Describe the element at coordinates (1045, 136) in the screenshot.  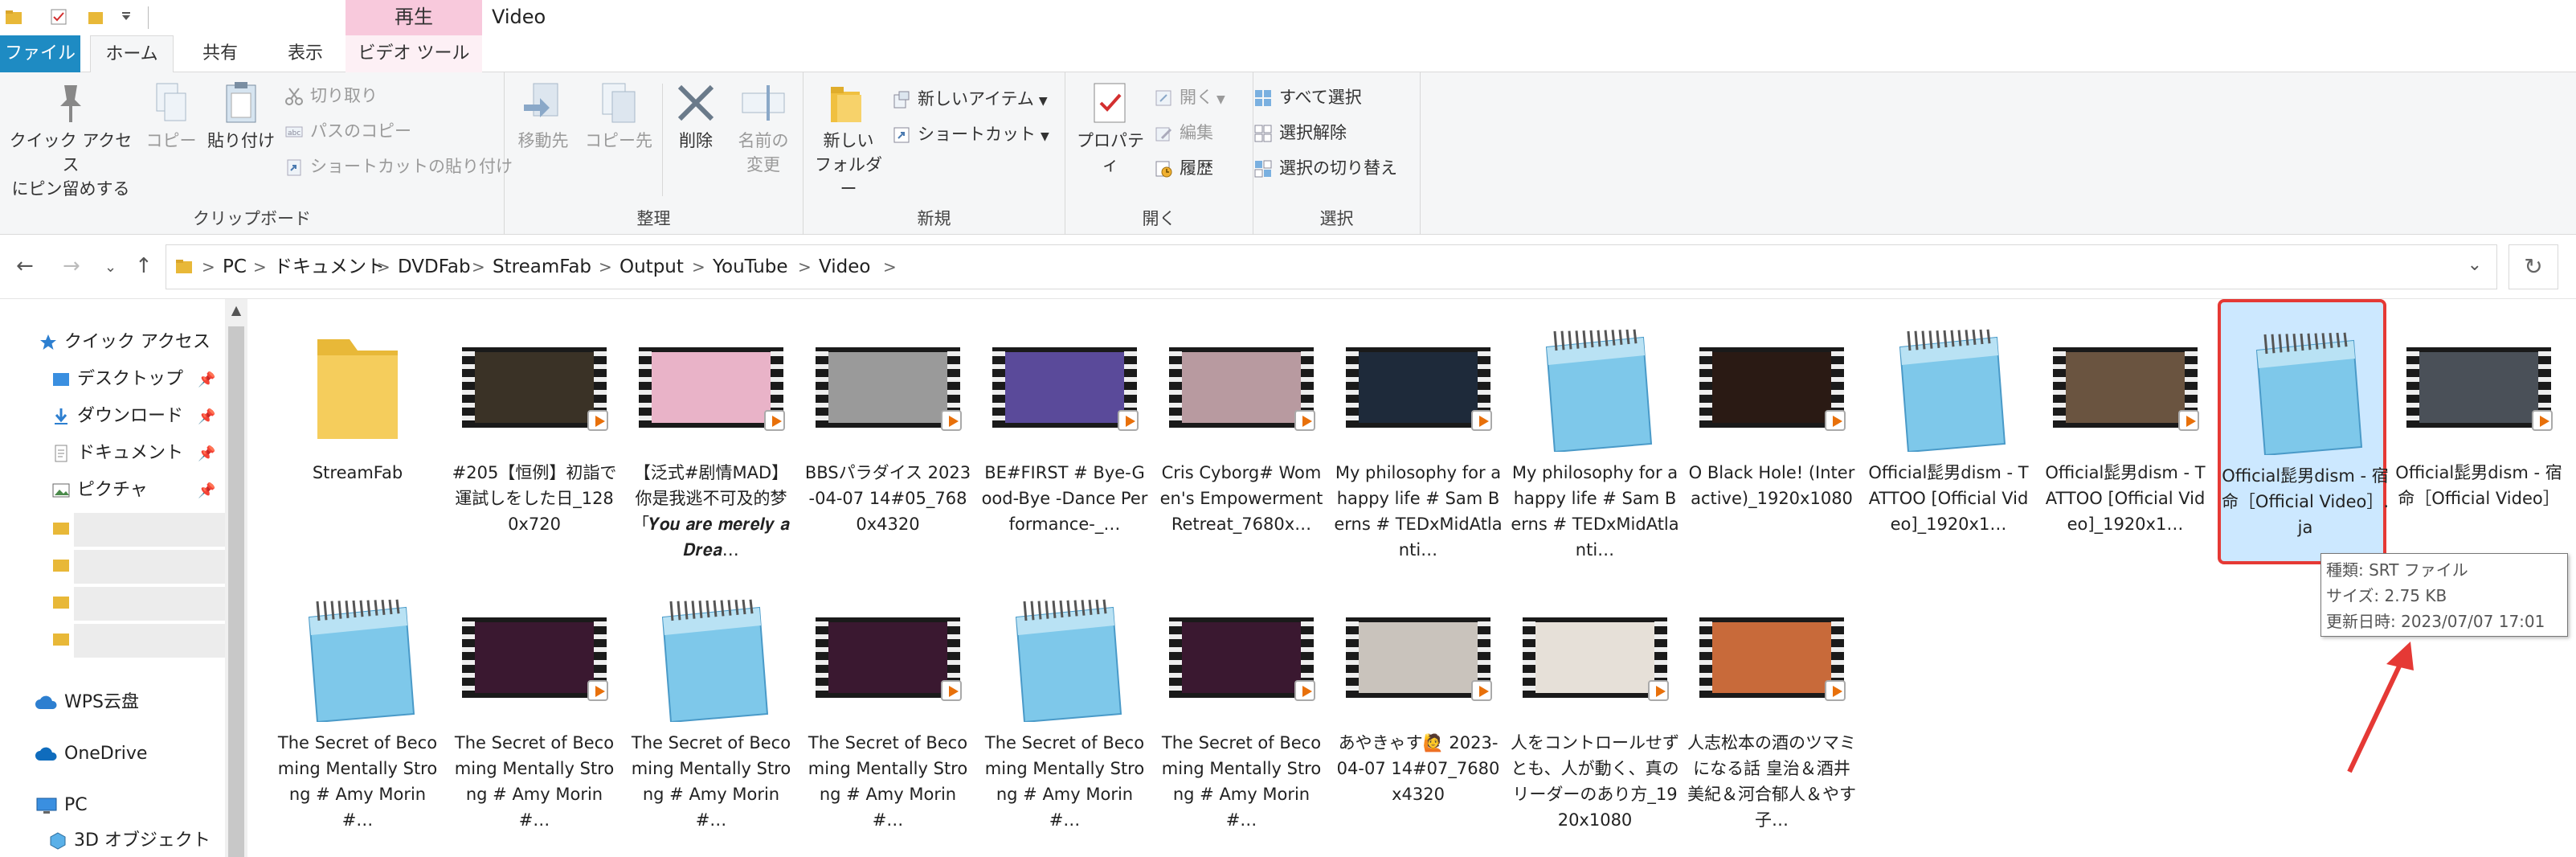
I see `shortcut-dropdown-icon: ▼` at that location.